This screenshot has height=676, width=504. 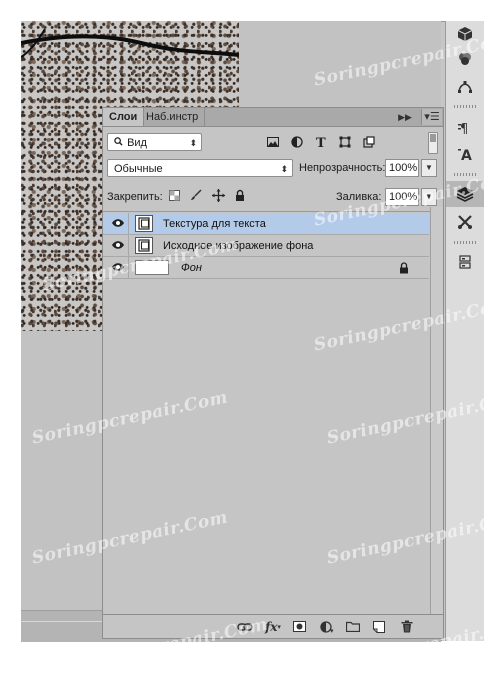 I want to click on shape-filter-icon, so click(x=345, y=142).